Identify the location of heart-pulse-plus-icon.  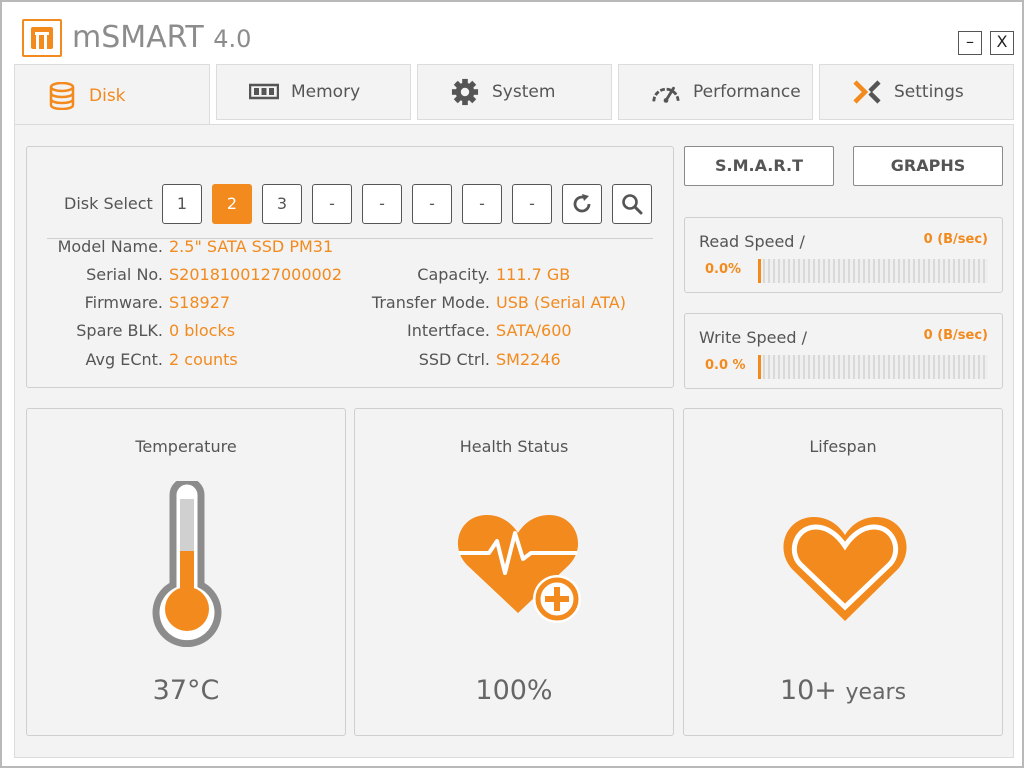
(519, 569).